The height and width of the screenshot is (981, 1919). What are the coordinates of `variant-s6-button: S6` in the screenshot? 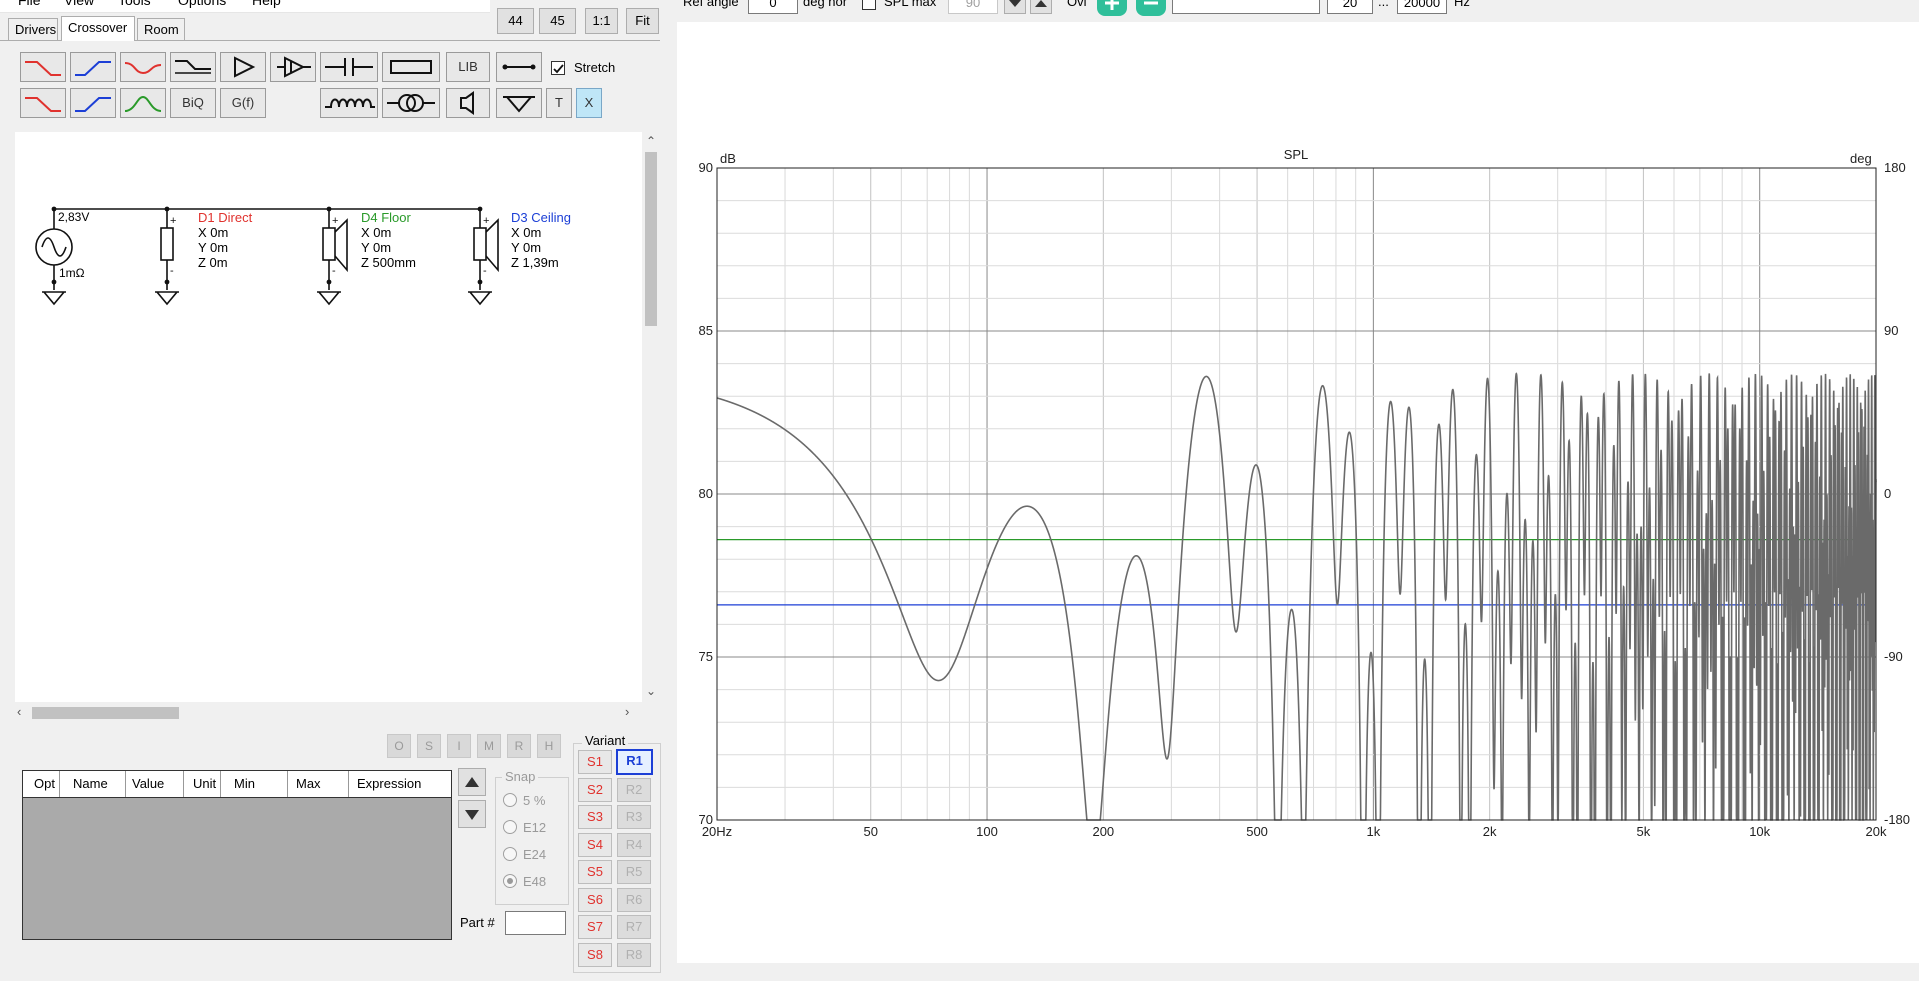 It's located at (595, 900).